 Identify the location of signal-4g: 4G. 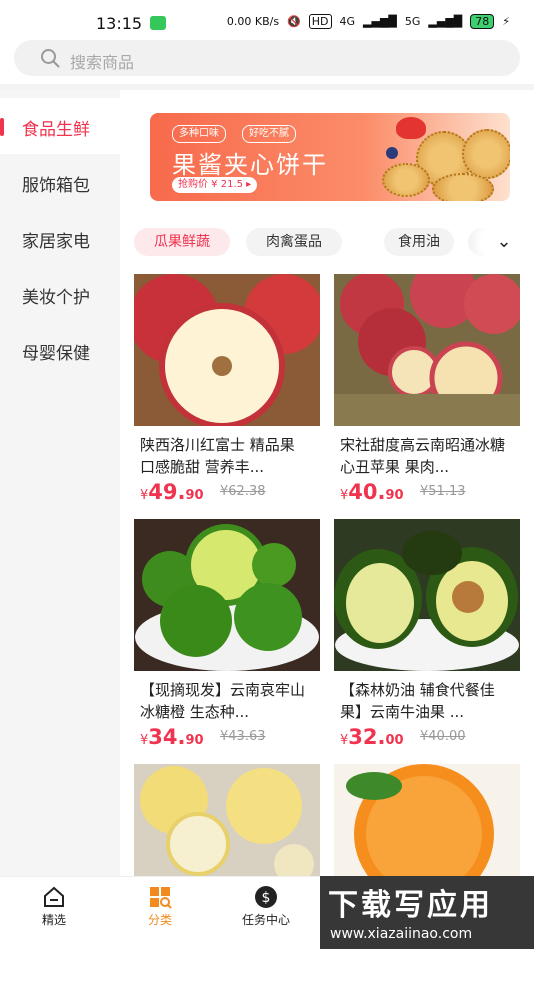
(347, 21).